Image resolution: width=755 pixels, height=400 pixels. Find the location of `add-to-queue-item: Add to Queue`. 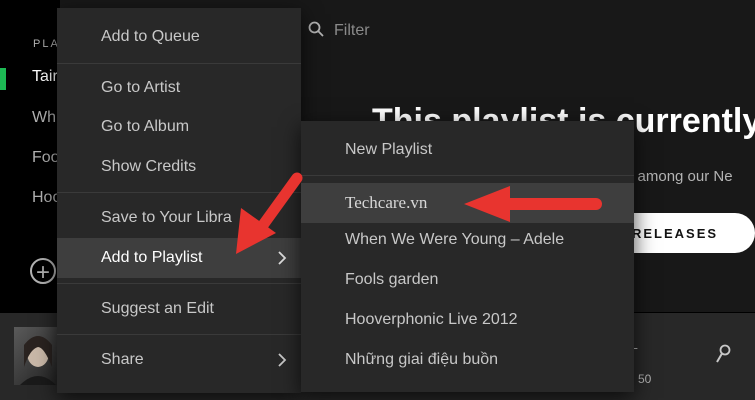

add-to-queue-item: Add to Queue is located at coordinates (179, 37).